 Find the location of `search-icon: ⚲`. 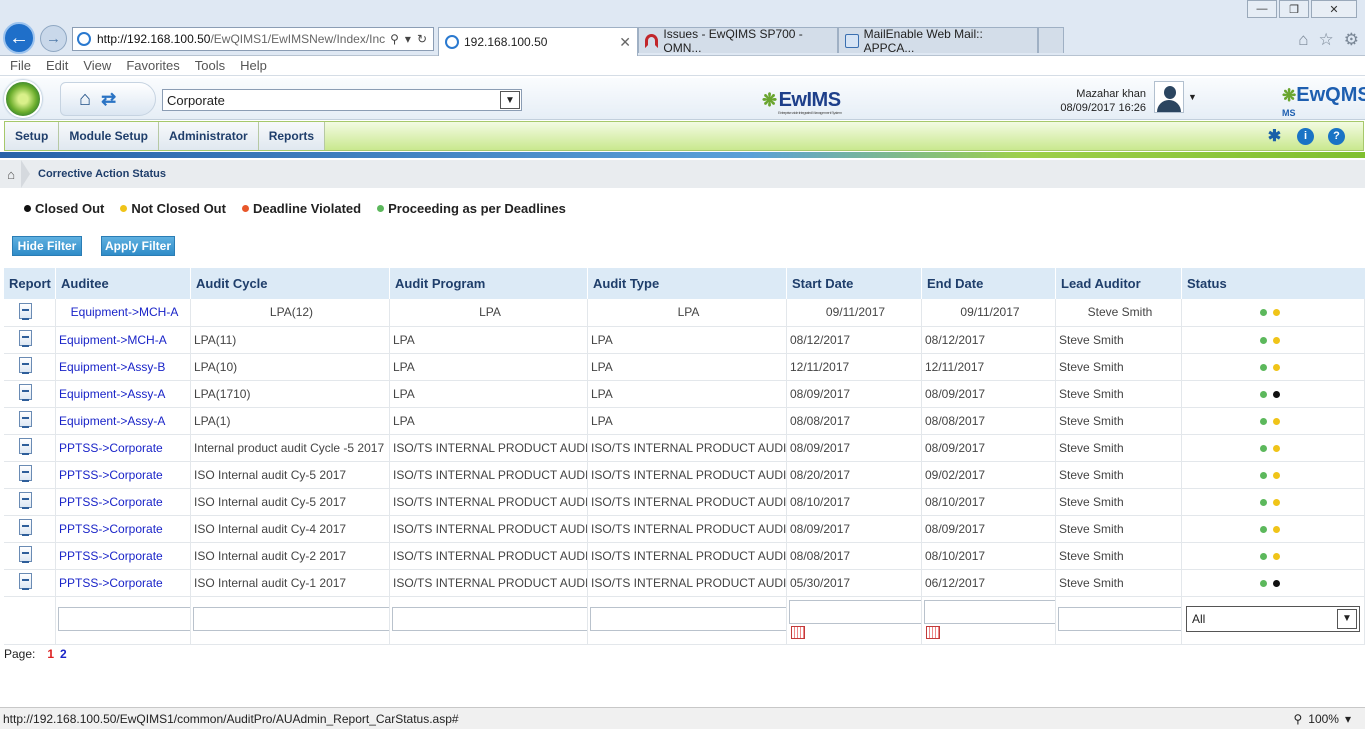

search-icon: ⚲ is located at coordinates (394, 39).